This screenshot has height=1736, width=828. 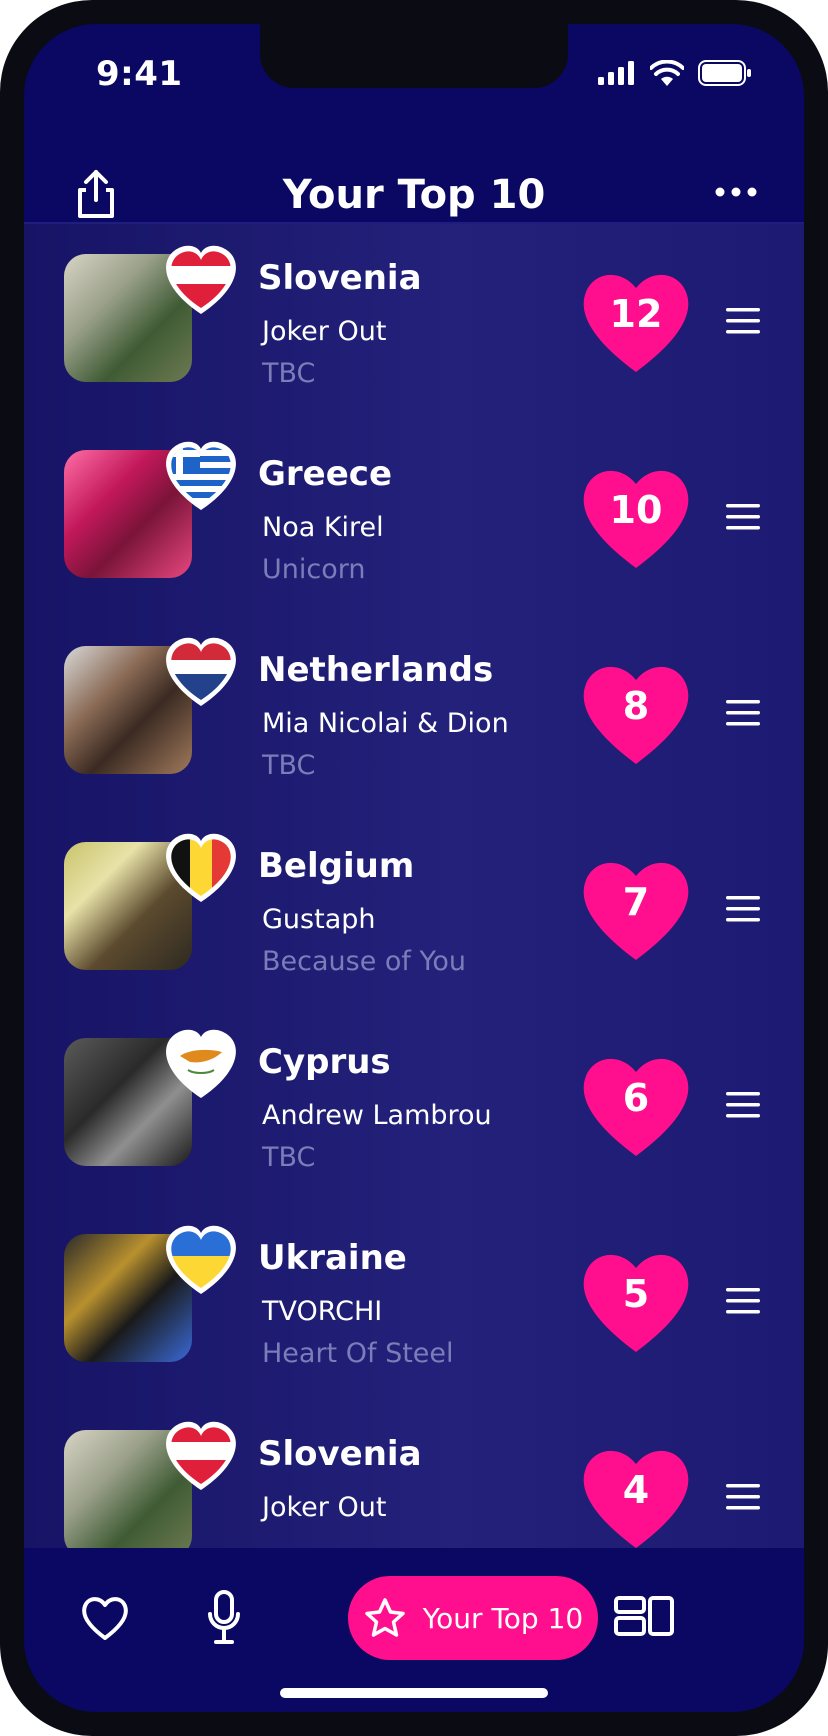 What do you see at coordinates (314, 569) in the screenshot?
I see `song-title: Unicorn` at bounding box center [314, 569].